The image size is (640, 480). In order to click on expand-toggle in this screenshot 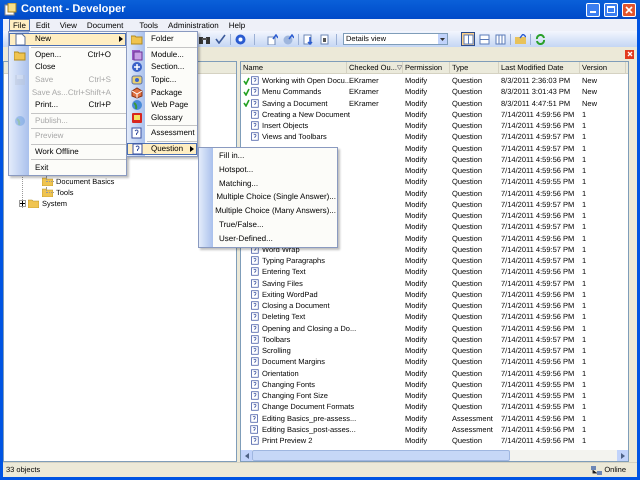, I will do `click(22, 203)`.